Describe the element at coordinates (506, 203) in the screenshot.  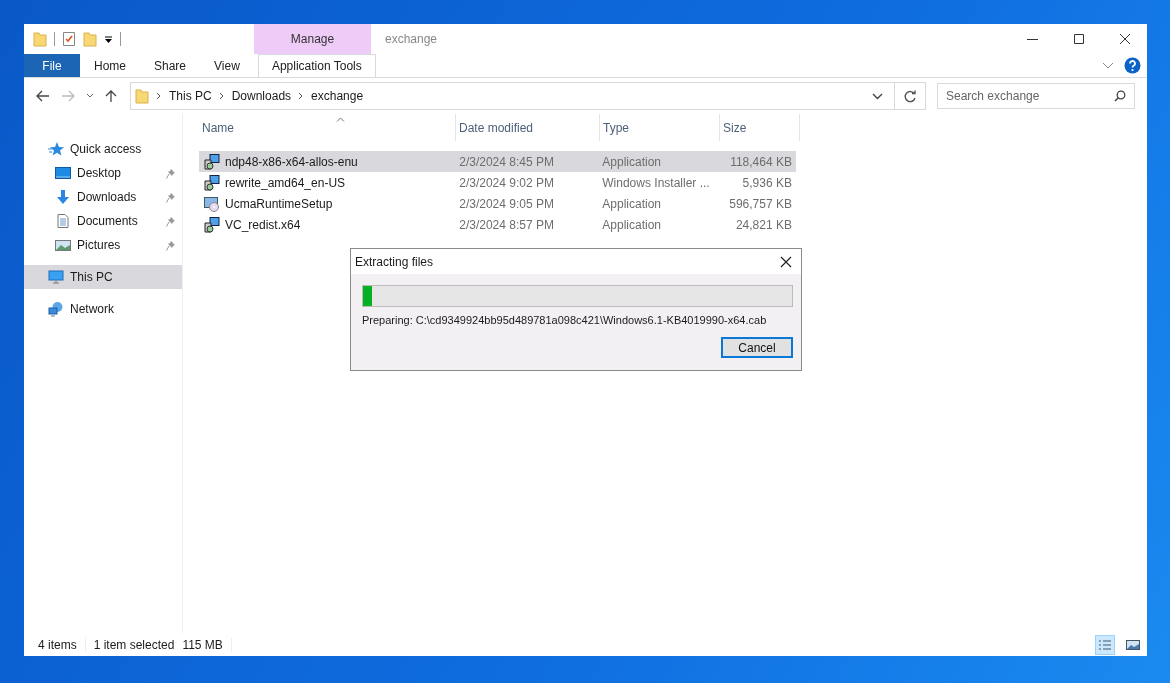
I see `date-cell-text: 2/3/2024 9:05 PM` at that location.